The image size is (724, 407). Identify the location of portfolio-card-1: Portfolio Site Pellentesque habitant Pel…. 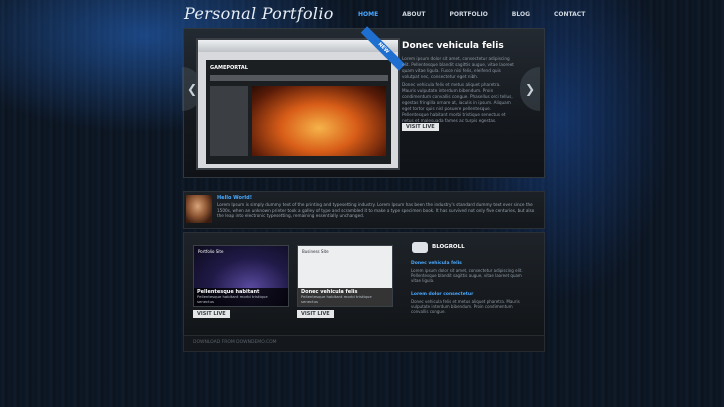
(241, 276).